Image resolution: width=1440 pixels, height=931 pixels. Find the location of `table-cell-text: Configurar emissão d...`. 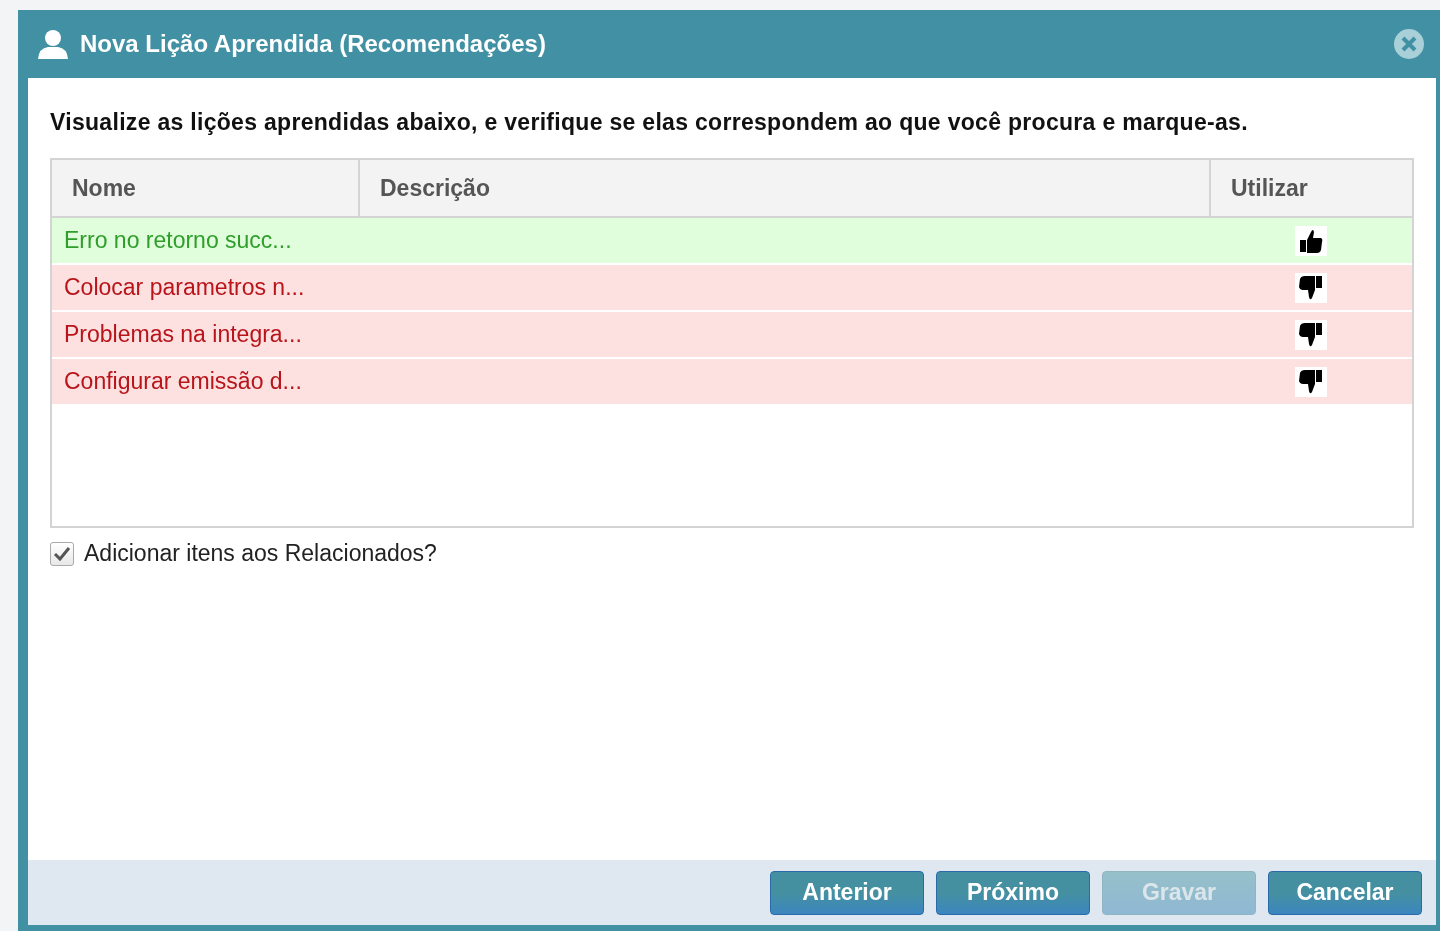

table-cell-text: Configurar emissão d... is located at coordinates (183, 381).